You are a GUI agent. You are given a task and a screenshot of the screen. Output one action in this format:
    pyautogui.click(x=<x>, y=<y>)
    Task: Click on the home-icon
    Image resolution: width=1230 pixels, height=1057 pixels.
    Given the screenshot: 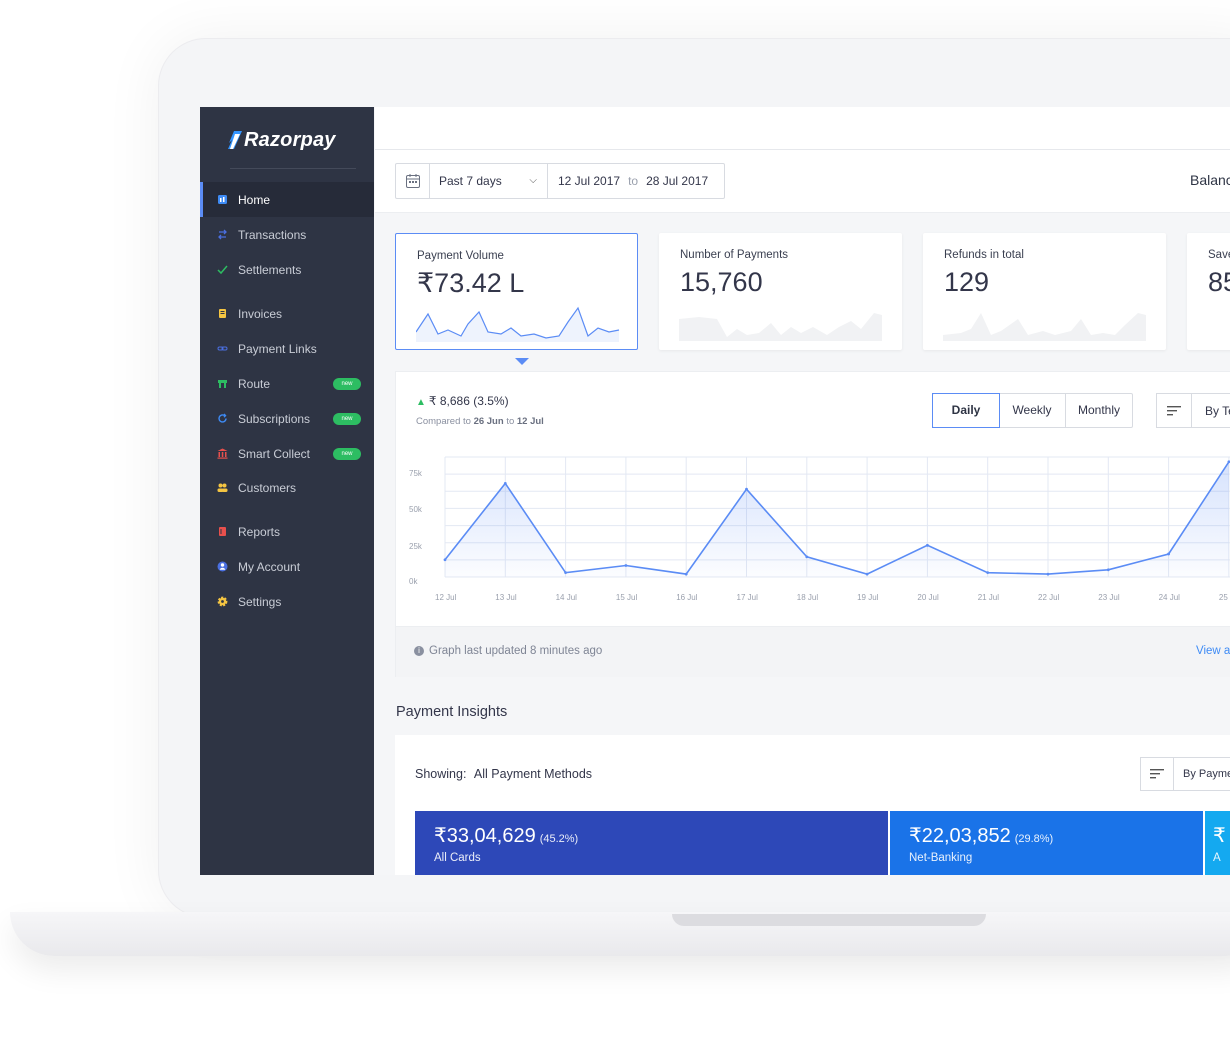 What is the action you would take?
    pyautogui.click(x=222, y=199)
    